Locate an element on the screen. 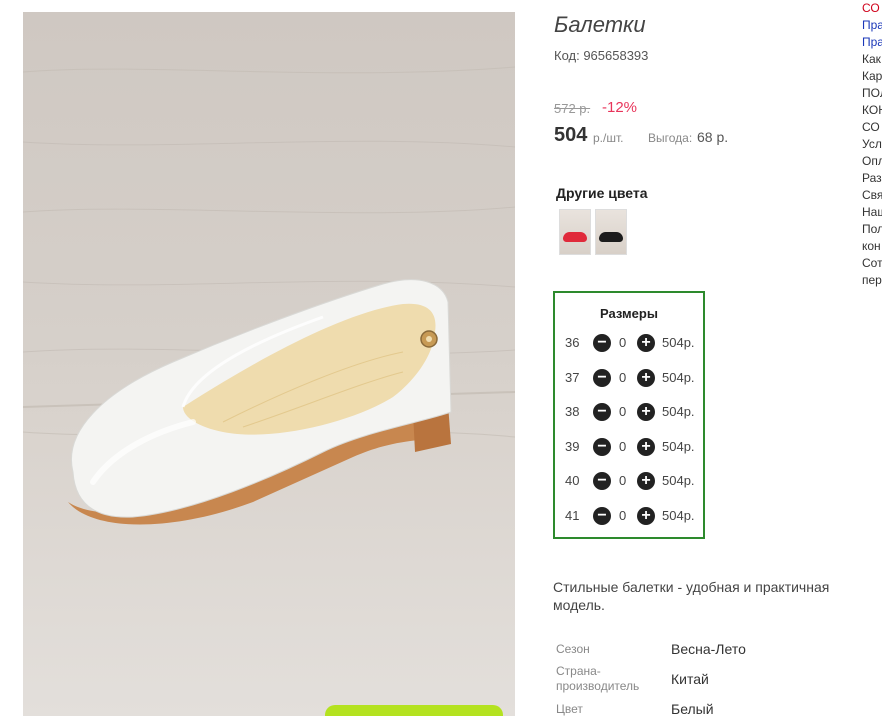 This screenshot has width=882, height=717. sidebar-item: Наш is located at coordinates (872, 212).